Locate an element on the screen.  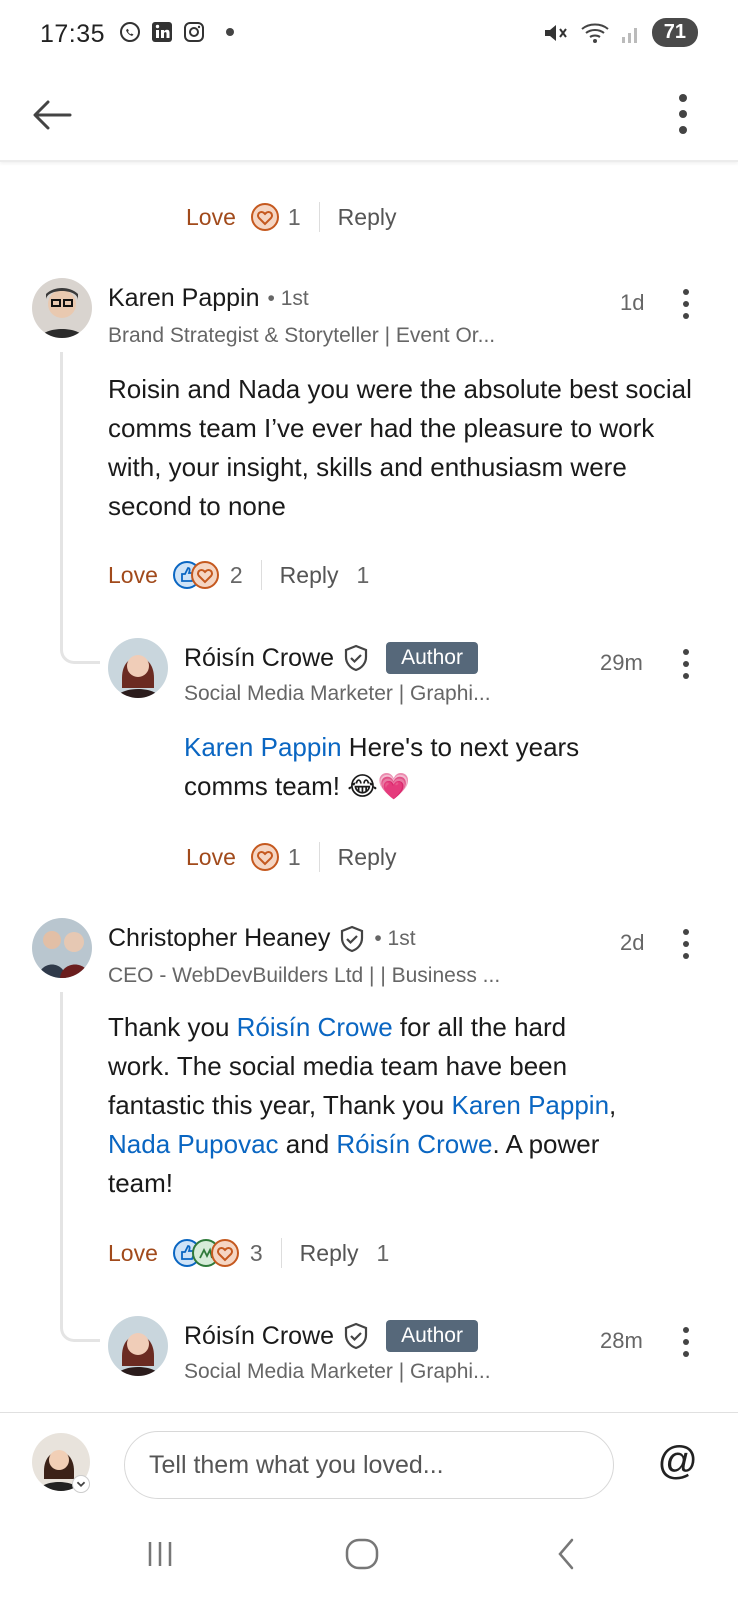
like-love-reaction-icons is located at coordinates (195, 575).